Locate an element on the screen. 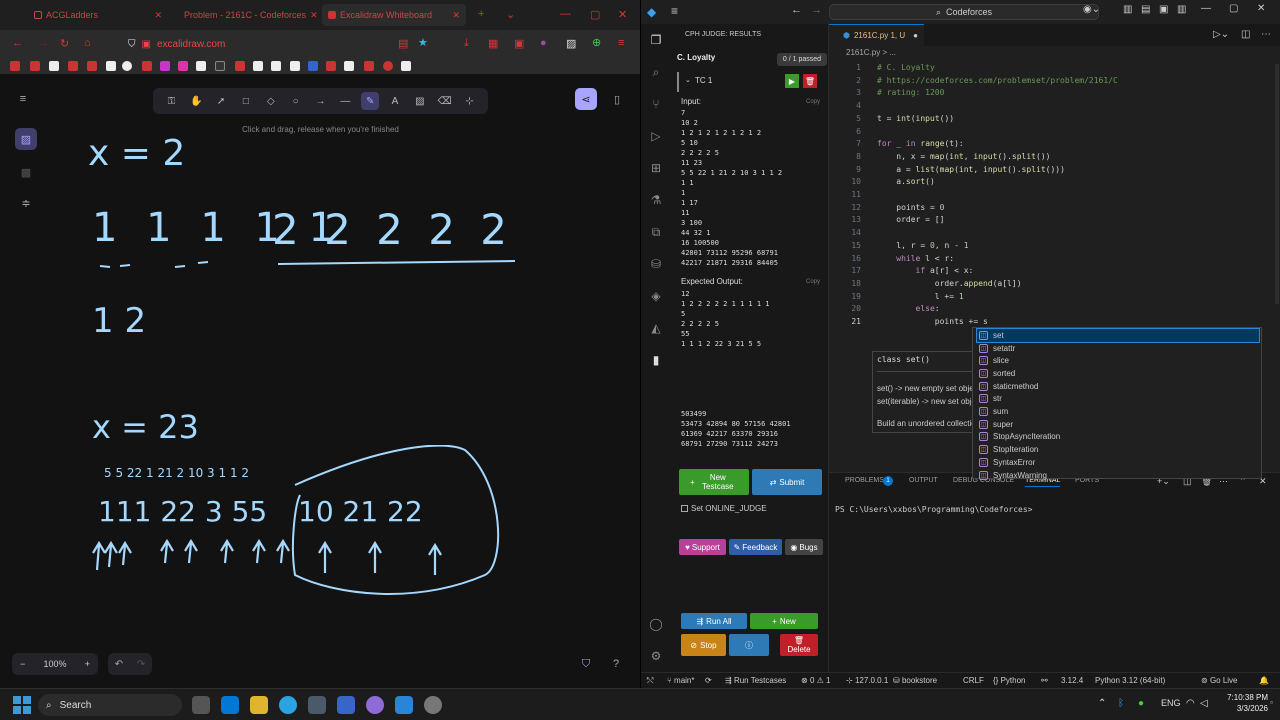 This screenshot has height=720, width=1280. new-testcase-button: + New Testcase is located at coordinates (714, 482).